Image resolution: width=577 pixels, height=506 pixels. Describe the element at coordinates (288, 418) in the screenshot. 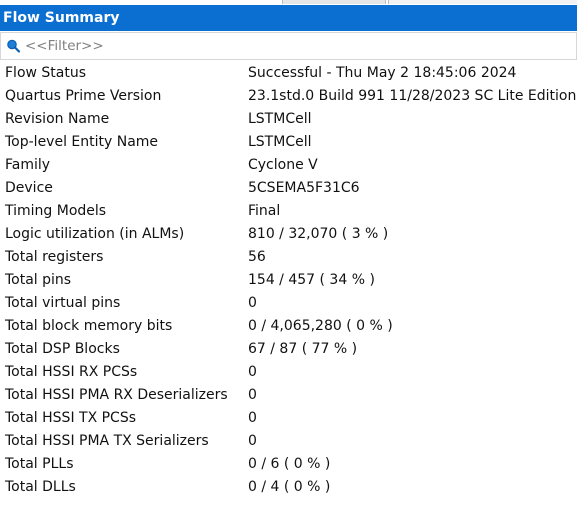

I see `table-row: Total HSSI TX PCSs 0` at that location.